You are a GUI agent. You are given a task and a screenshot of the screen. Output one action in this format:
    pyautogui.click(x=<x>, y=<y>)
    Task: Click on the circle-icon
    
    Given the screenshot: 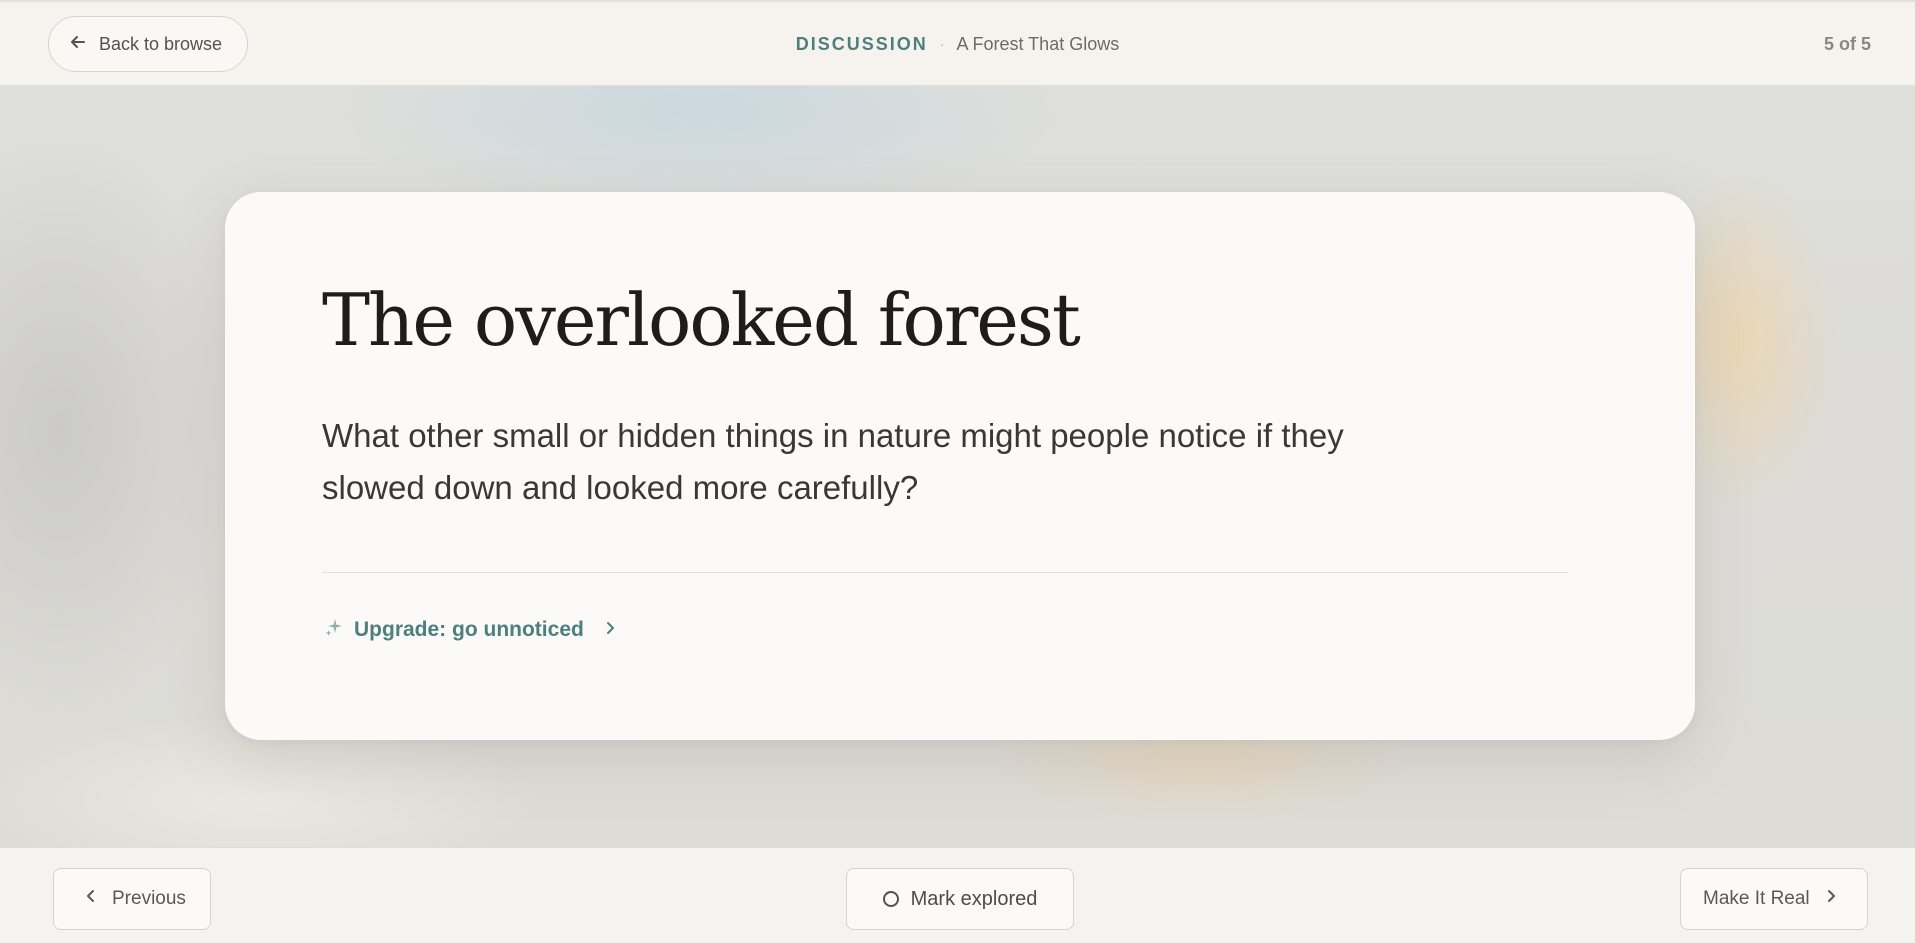 What is the action you would take?
    pyautogui.click(x=890, y=899)
    